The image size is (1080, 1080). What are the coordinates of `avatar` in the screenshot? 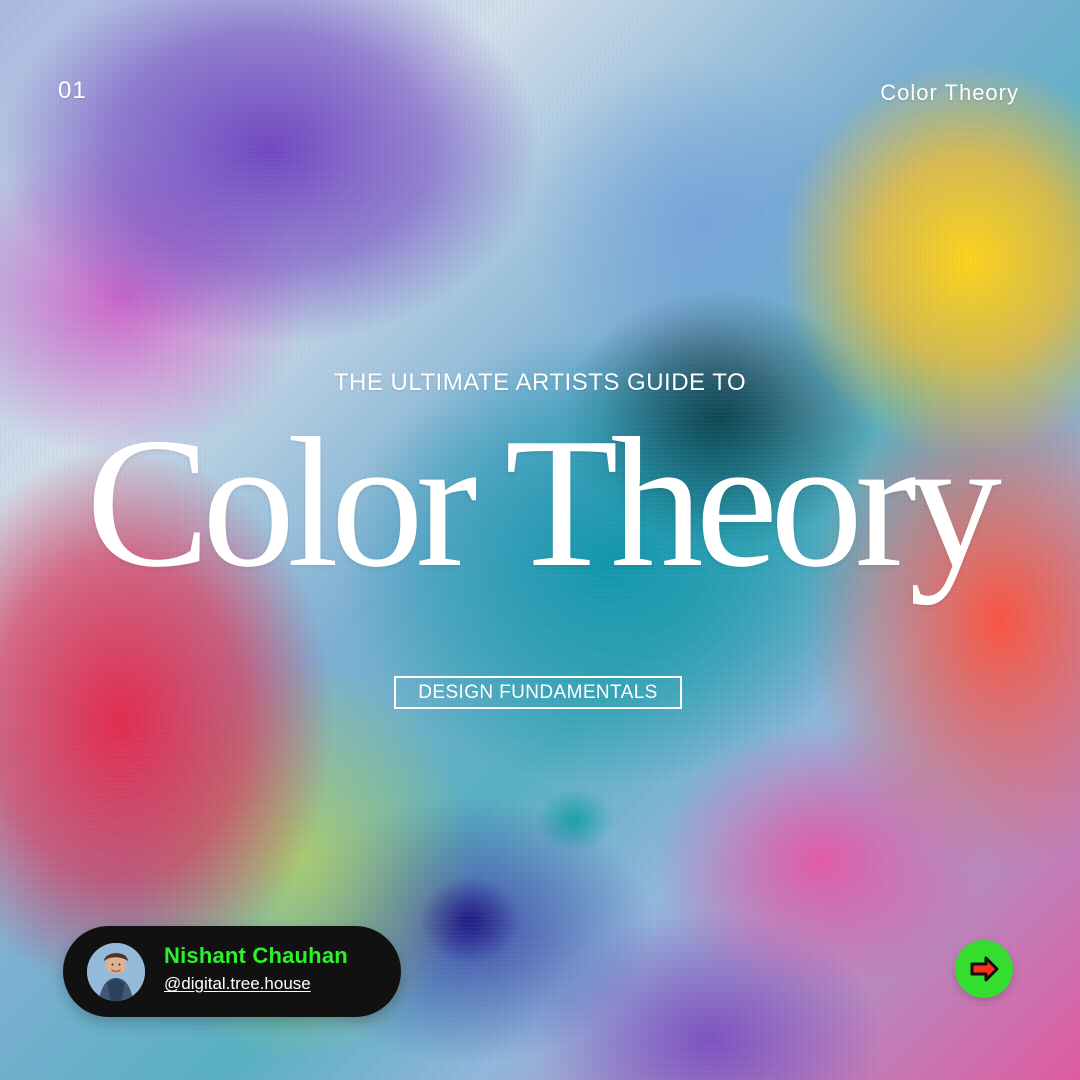 It's located at (116, 972).